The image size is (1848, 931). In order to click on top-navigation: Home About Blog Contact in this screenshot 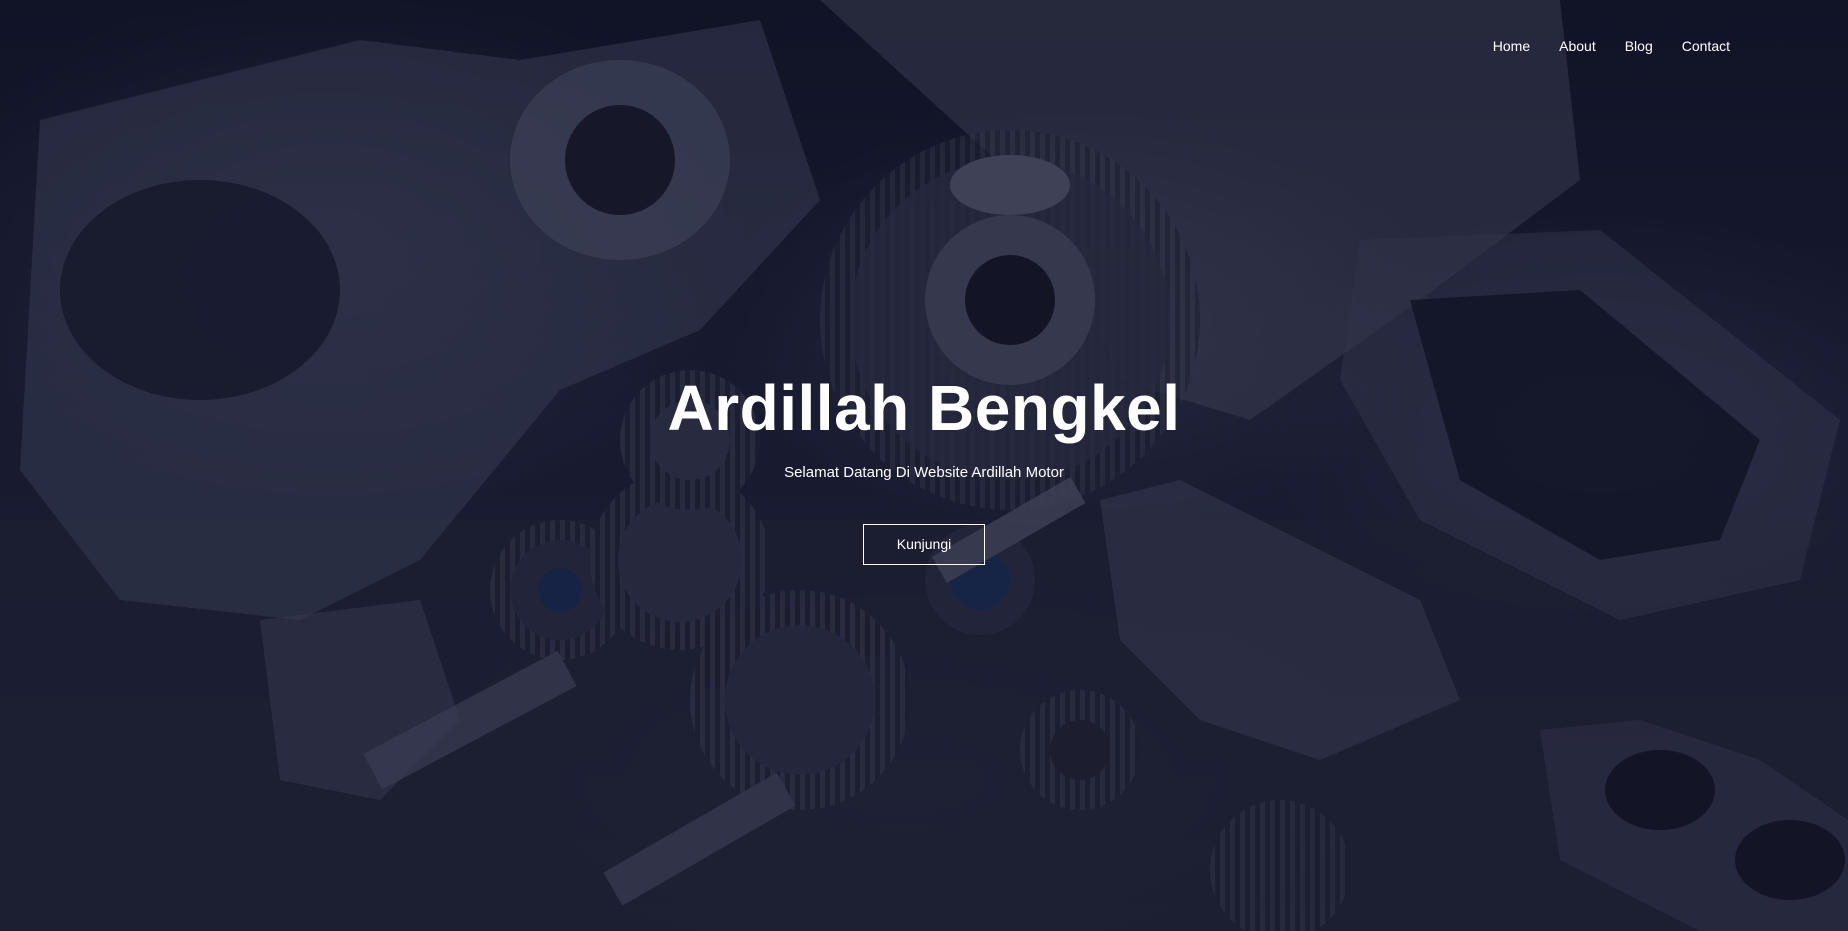, I will do `click(1611, 46)`.